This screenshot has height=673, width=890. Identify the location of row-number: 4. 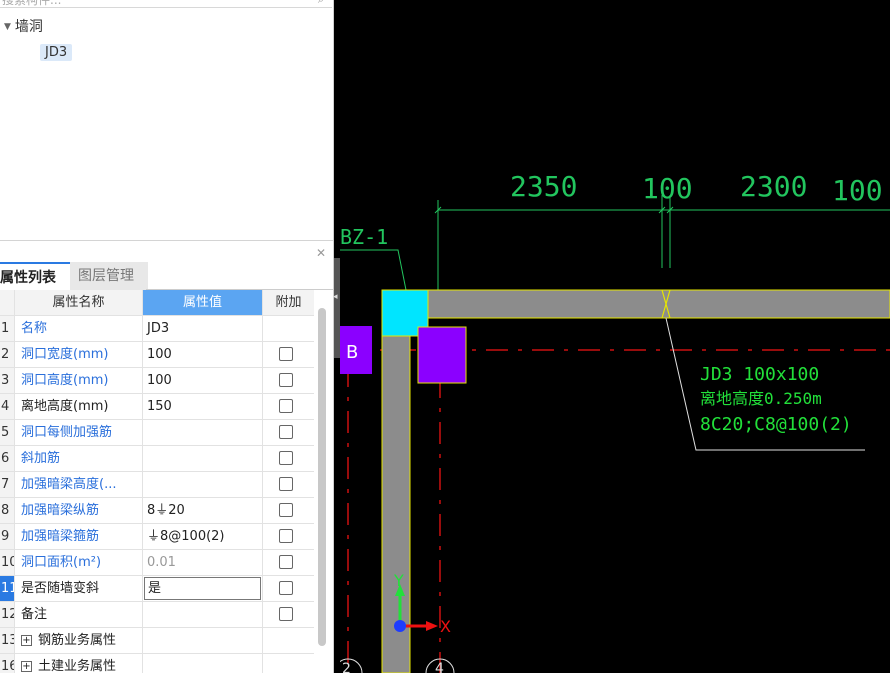
(7, 406).